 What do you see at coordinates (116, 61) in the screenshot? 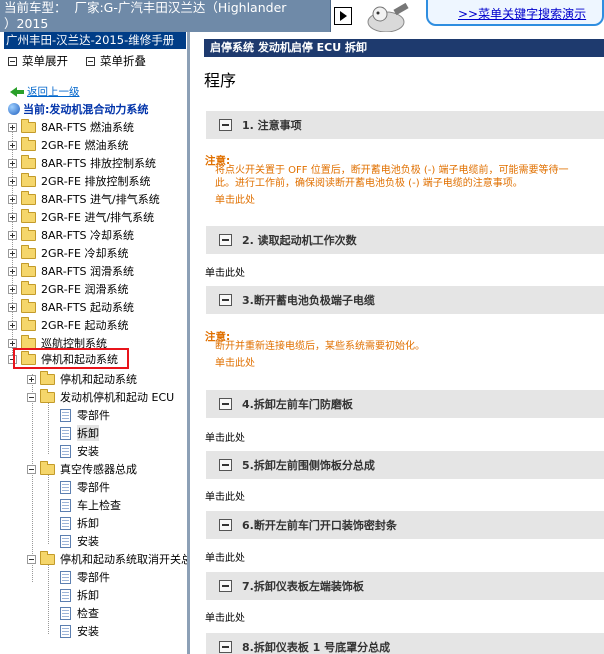
I see `menu-collapse-button: 菜单折叠` at bounding box center [116, 61].